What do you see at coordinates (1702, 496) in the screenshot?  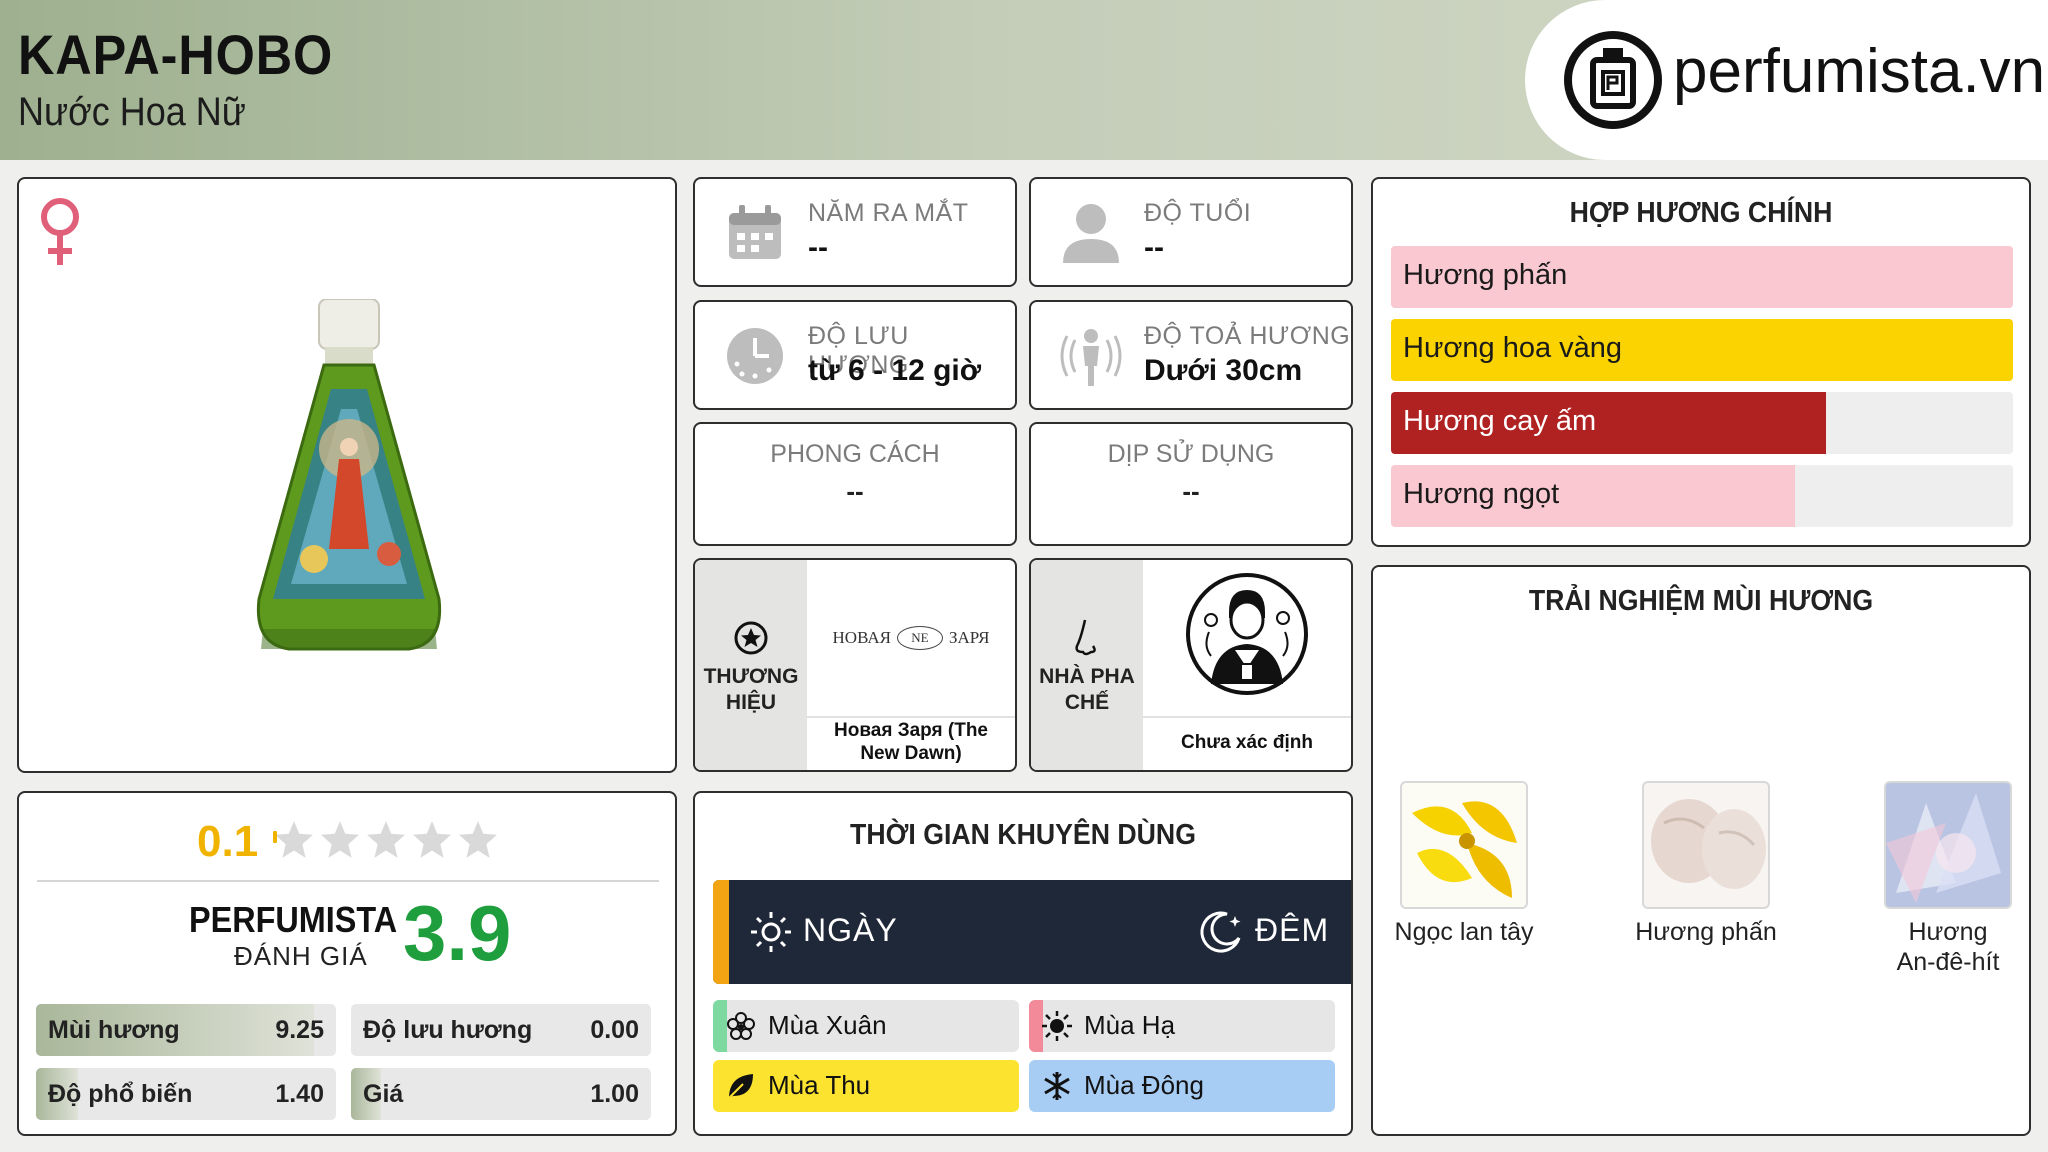 I see `accord-bar: Hương ngọt` at bounding box center [1702, 496].